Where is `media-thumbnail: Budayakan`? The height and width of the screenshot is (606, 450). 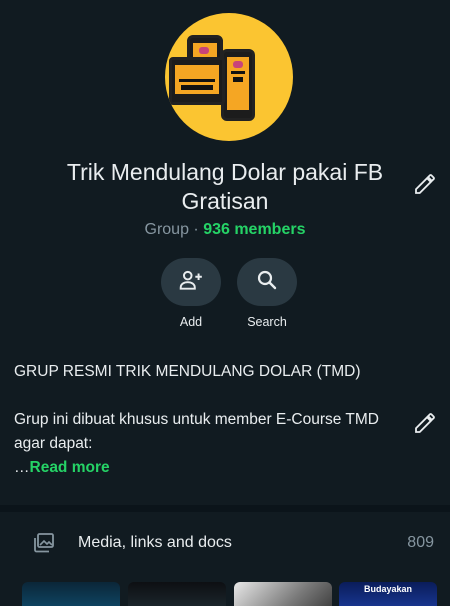 media-thumbnail: Budayakan is located at coordinates (388, 594).